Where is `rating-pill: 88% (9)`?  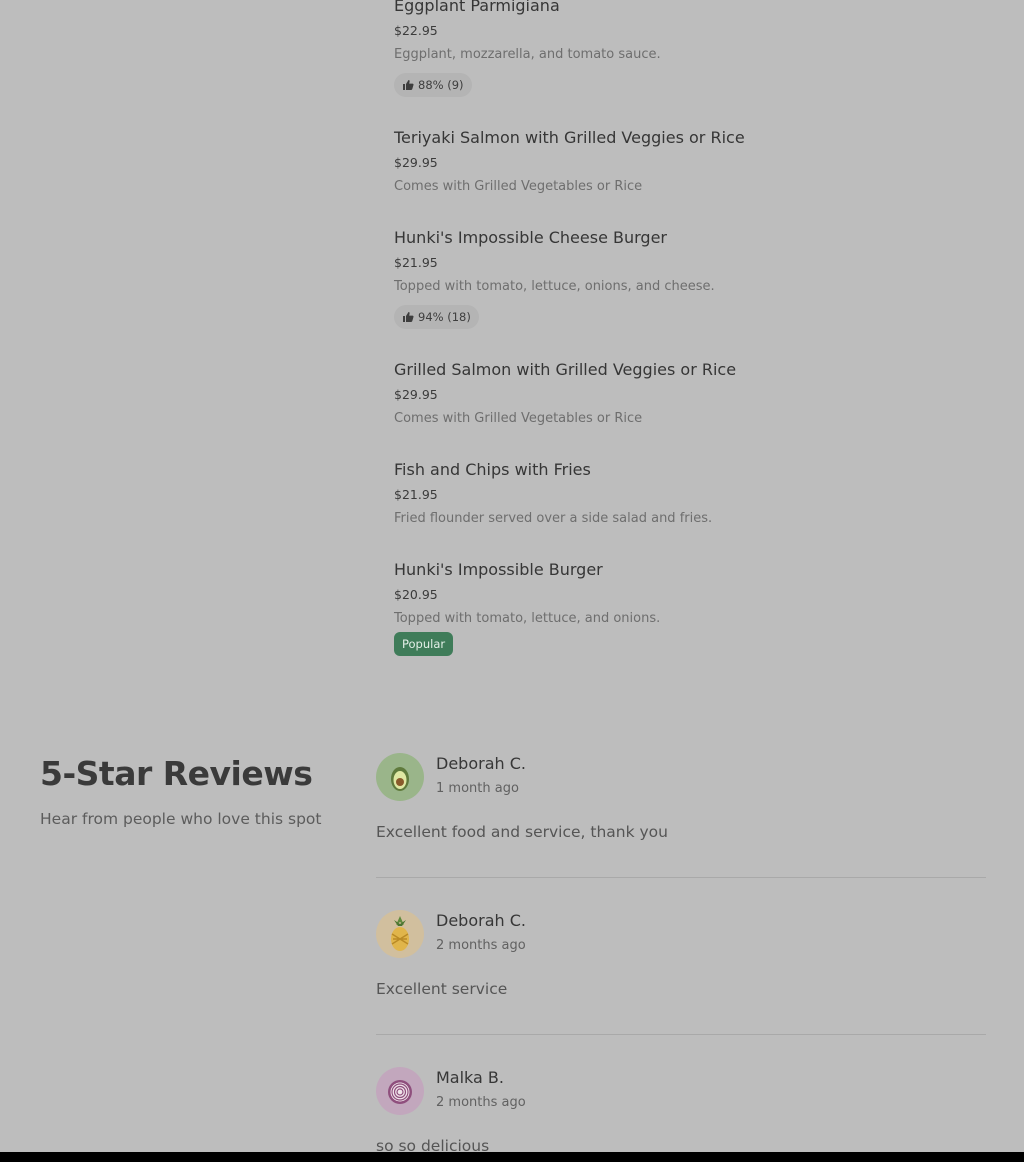
rating-pill: 88% (9) is located at coordinates (433, 85).